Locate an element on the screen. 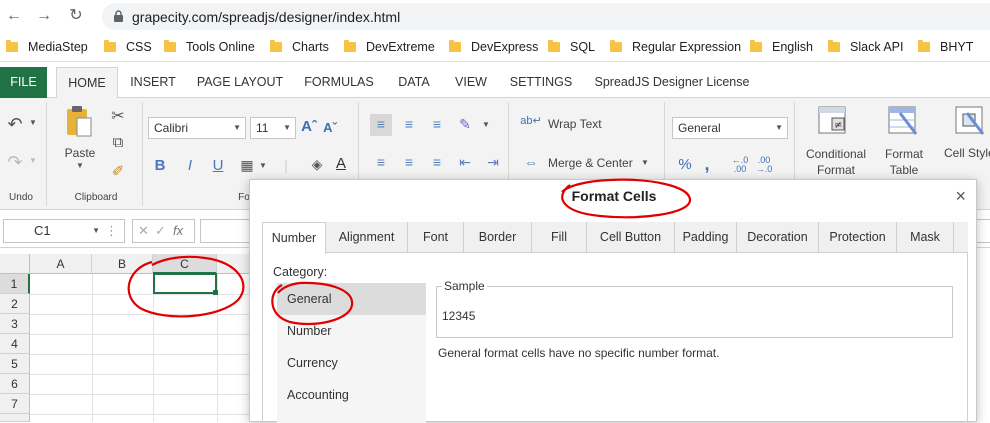  tab-padding: Padding is located at coordinates (706, 237).